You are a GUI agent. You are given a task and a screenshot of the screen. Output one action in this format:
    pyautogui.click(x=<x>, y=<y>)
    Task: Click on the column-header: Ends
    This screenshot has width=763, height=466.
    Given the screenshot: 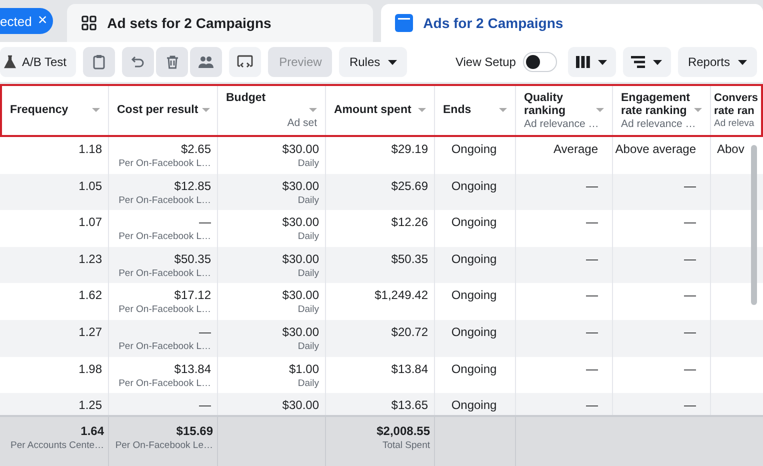 What is the action you would take?
    pyautogui.click(x=457, y=110)
    